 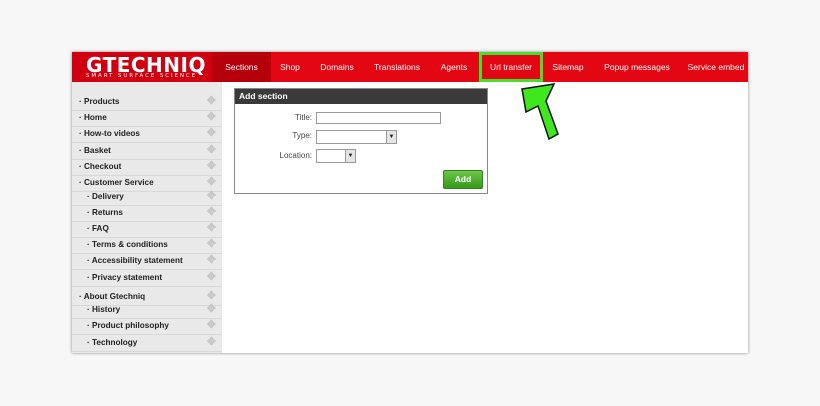 I want to click on sidebar-item-label: · Products, so click(x=99, y=101).